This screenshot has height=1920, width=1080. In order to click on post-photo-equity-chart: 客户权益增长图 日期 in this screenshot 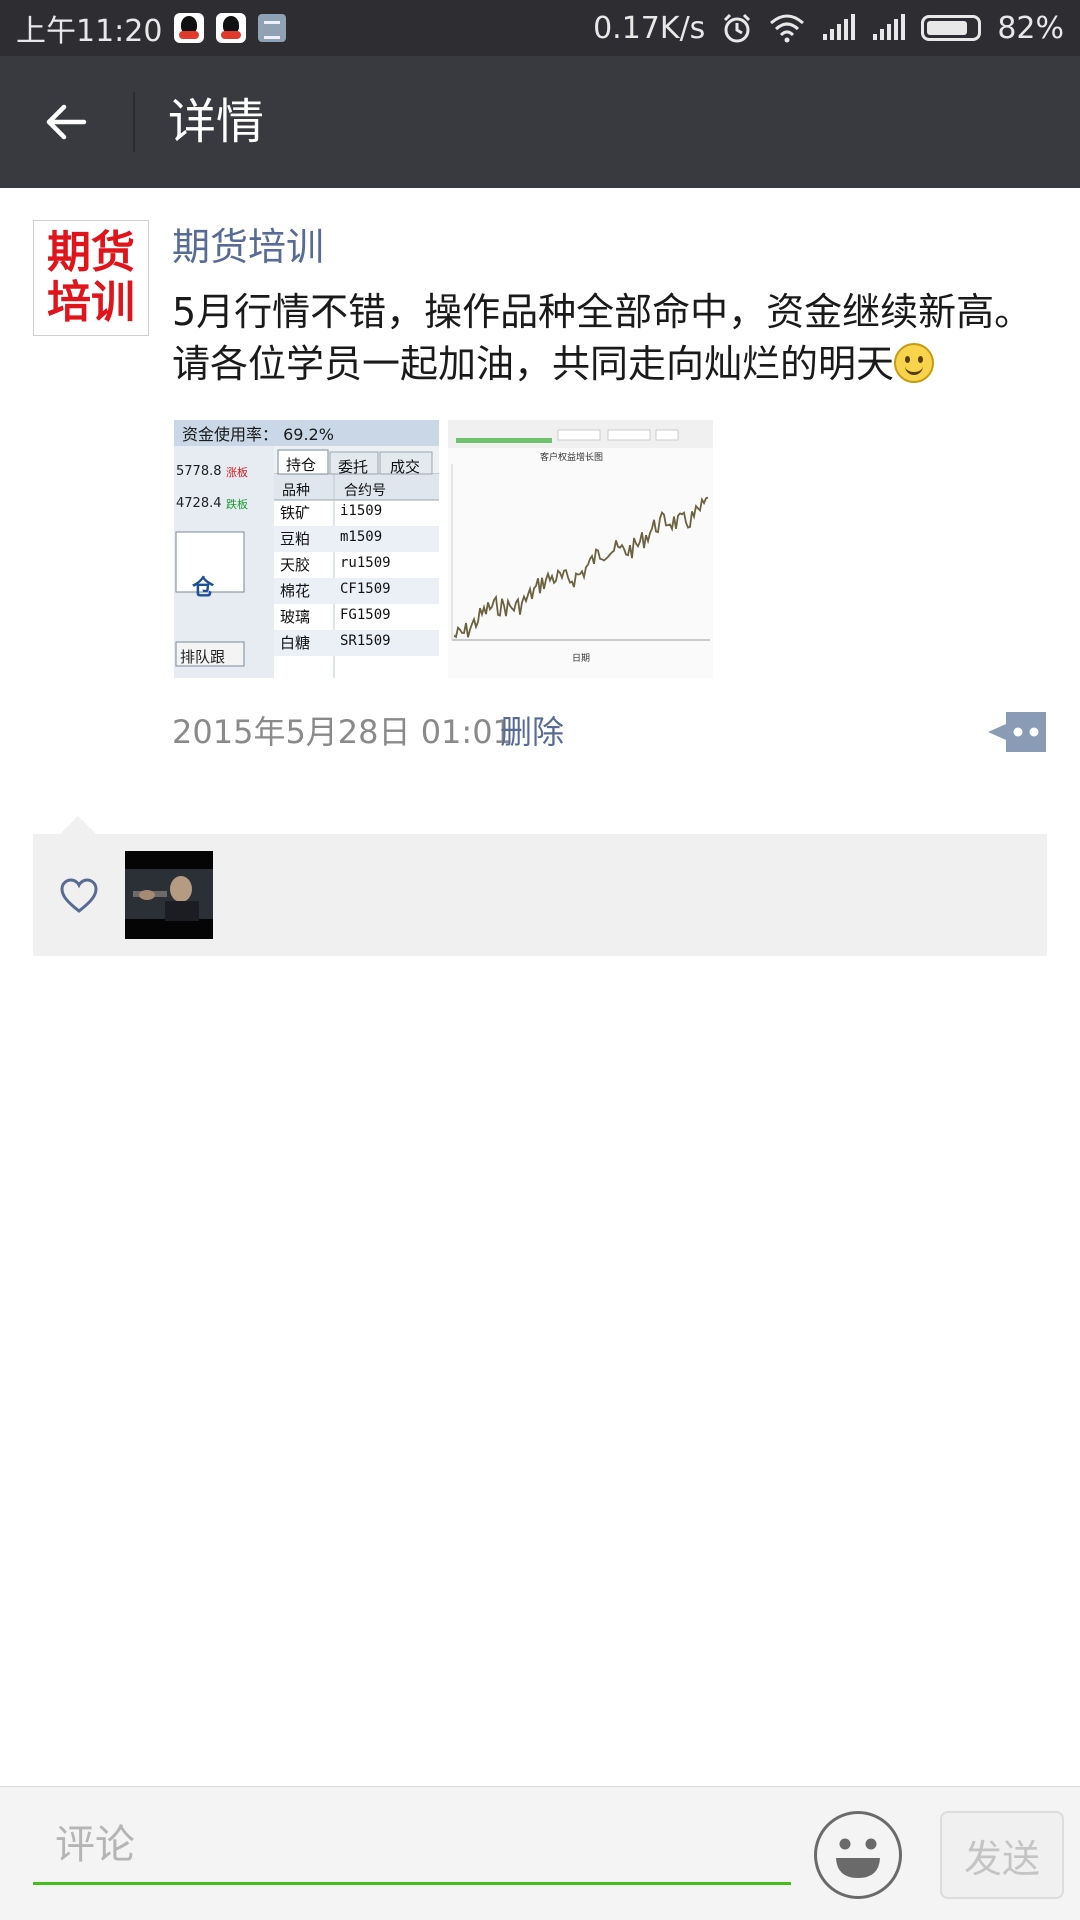, I will do `click(580, 549)`.